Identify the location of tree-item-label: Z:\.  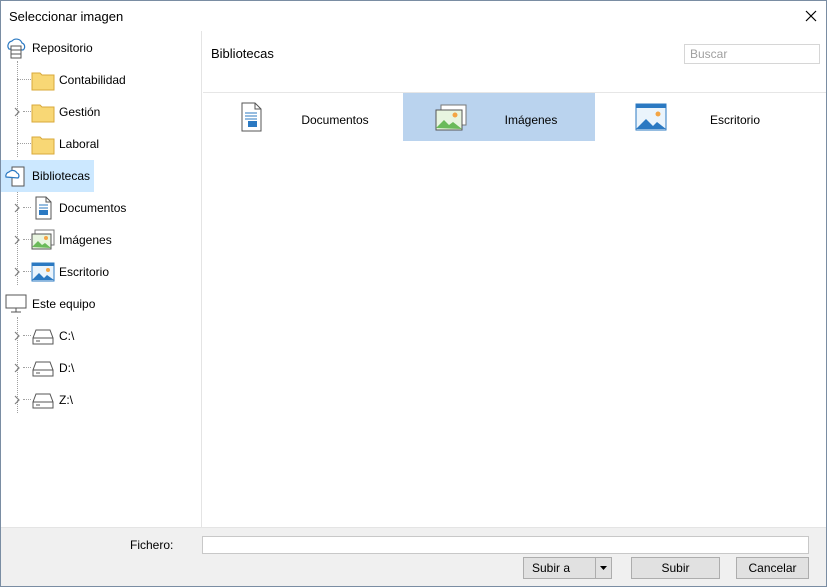
(66, 400).